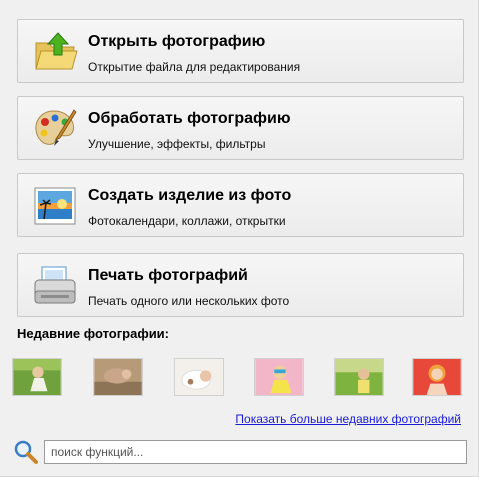 Image resolution: width=479 pixels, height=477 pixels. What do you see at coordinates (189, 118) in the screenshot?
I see `edit-photo-title: Обработать фотографию` at bounding box center [189, 118].